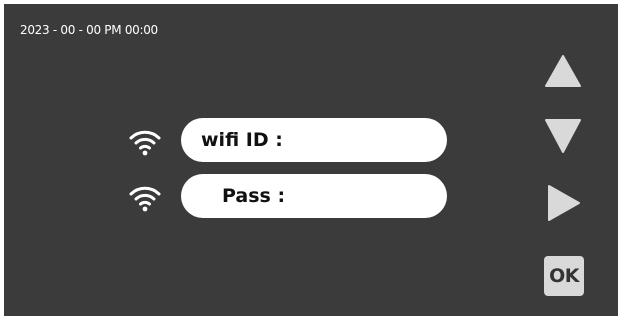  I want to click on right-button, so click(564, 203).